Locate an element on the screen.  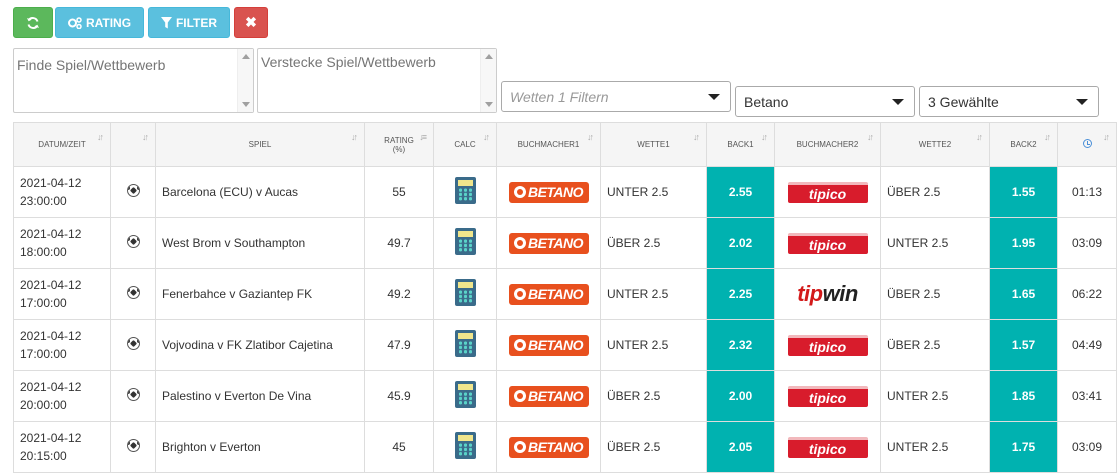
game-cell: Fenerbahce v Gaziantep FK is located at coordinates (260, 294).